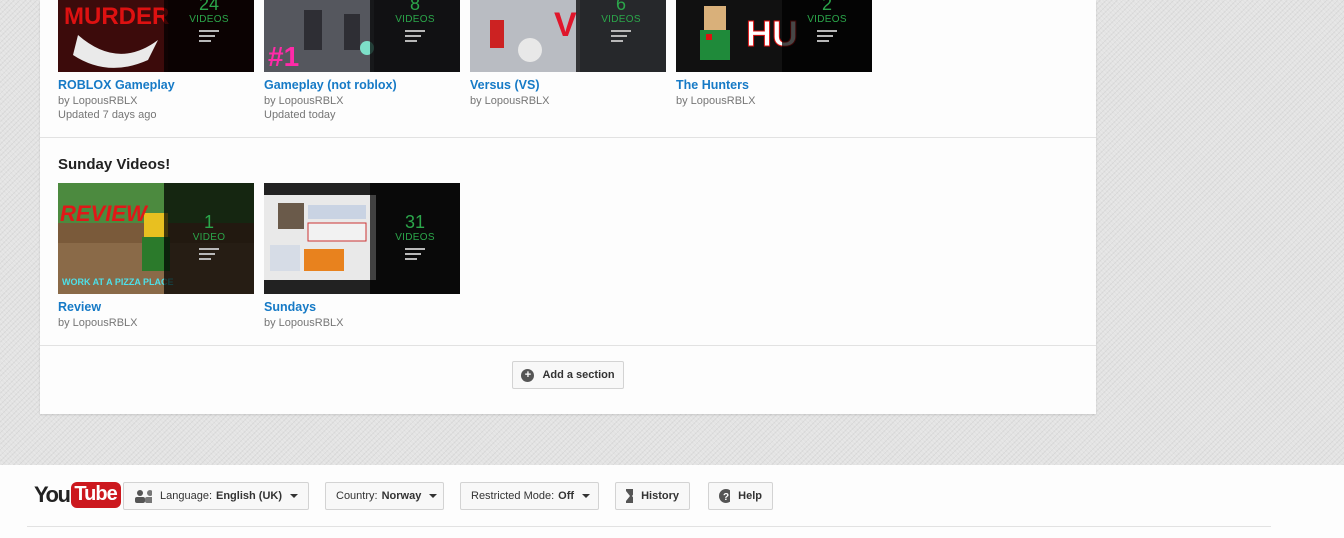 The height and width of the screenshot is (538, 1344). I want to click on playlist-thumbnail: V 6 VIDEOS, so click(568, 36).